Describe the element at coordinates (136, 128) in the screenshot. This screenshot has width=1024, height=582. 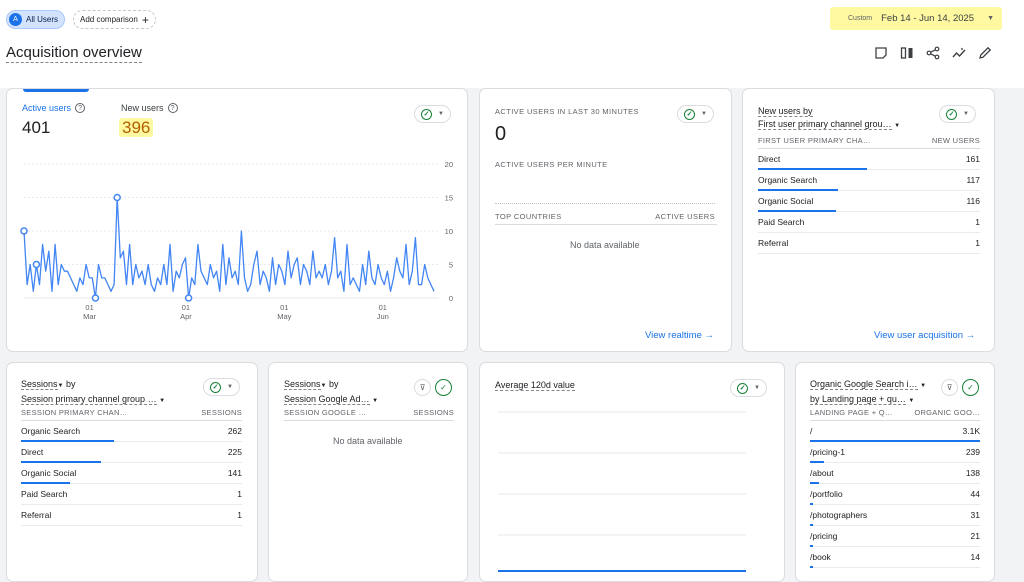
I see `new-users-value: 396` at that location.